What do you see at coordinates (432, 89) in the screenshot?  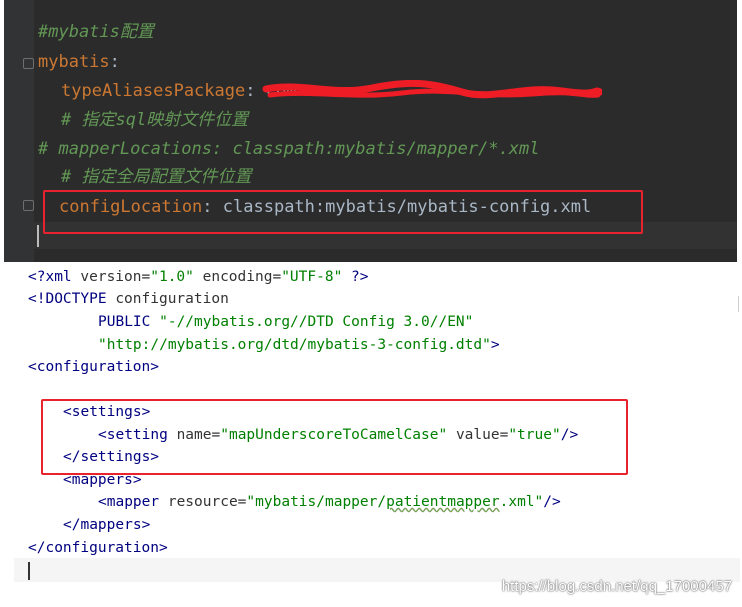 I see `redaction-scribble` at bounding box center [432, 89].